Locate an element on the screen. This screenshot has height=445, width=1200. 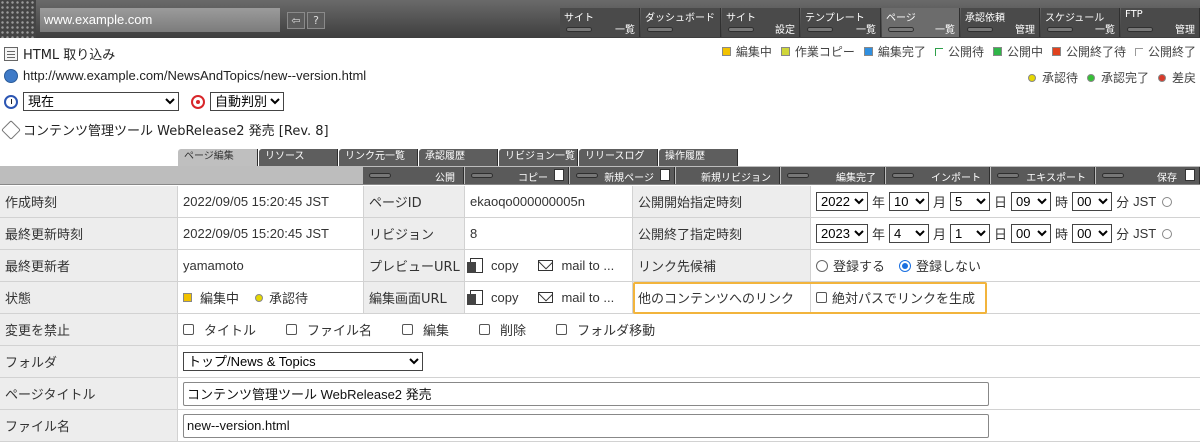
tab-site-settings: サイト 設定 is located at coordinates (761, 22).